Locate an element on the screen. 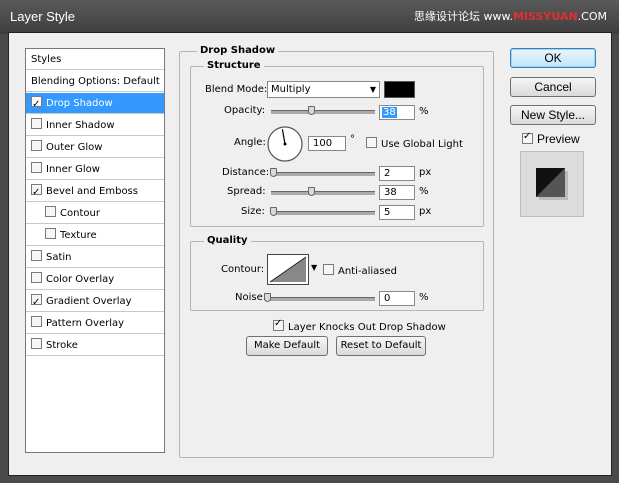  structure-title: Structure is located at coordinates (234, 65).